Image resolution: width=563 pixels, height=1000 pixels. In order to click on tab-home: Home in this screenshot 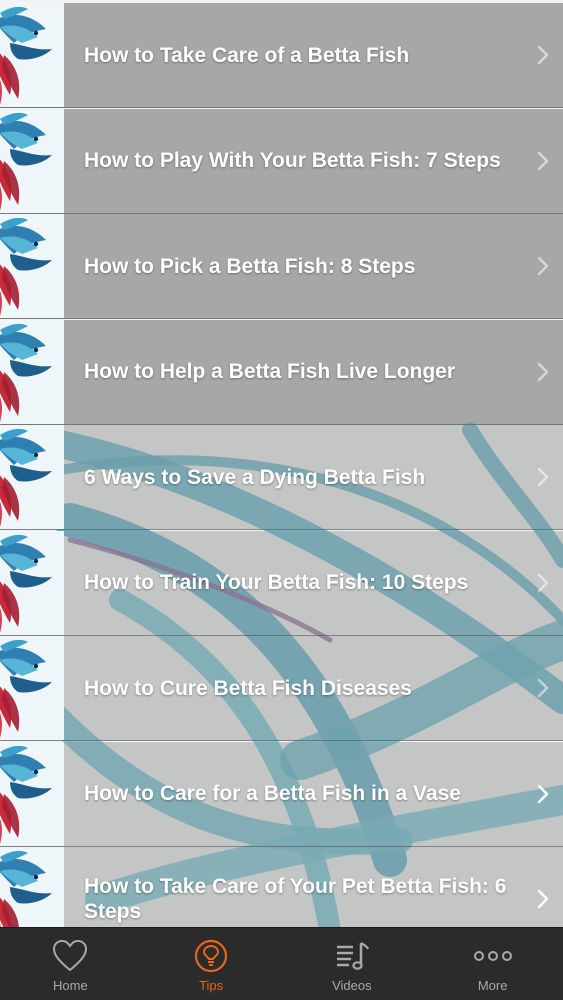, I will do `click(70, 964)`.